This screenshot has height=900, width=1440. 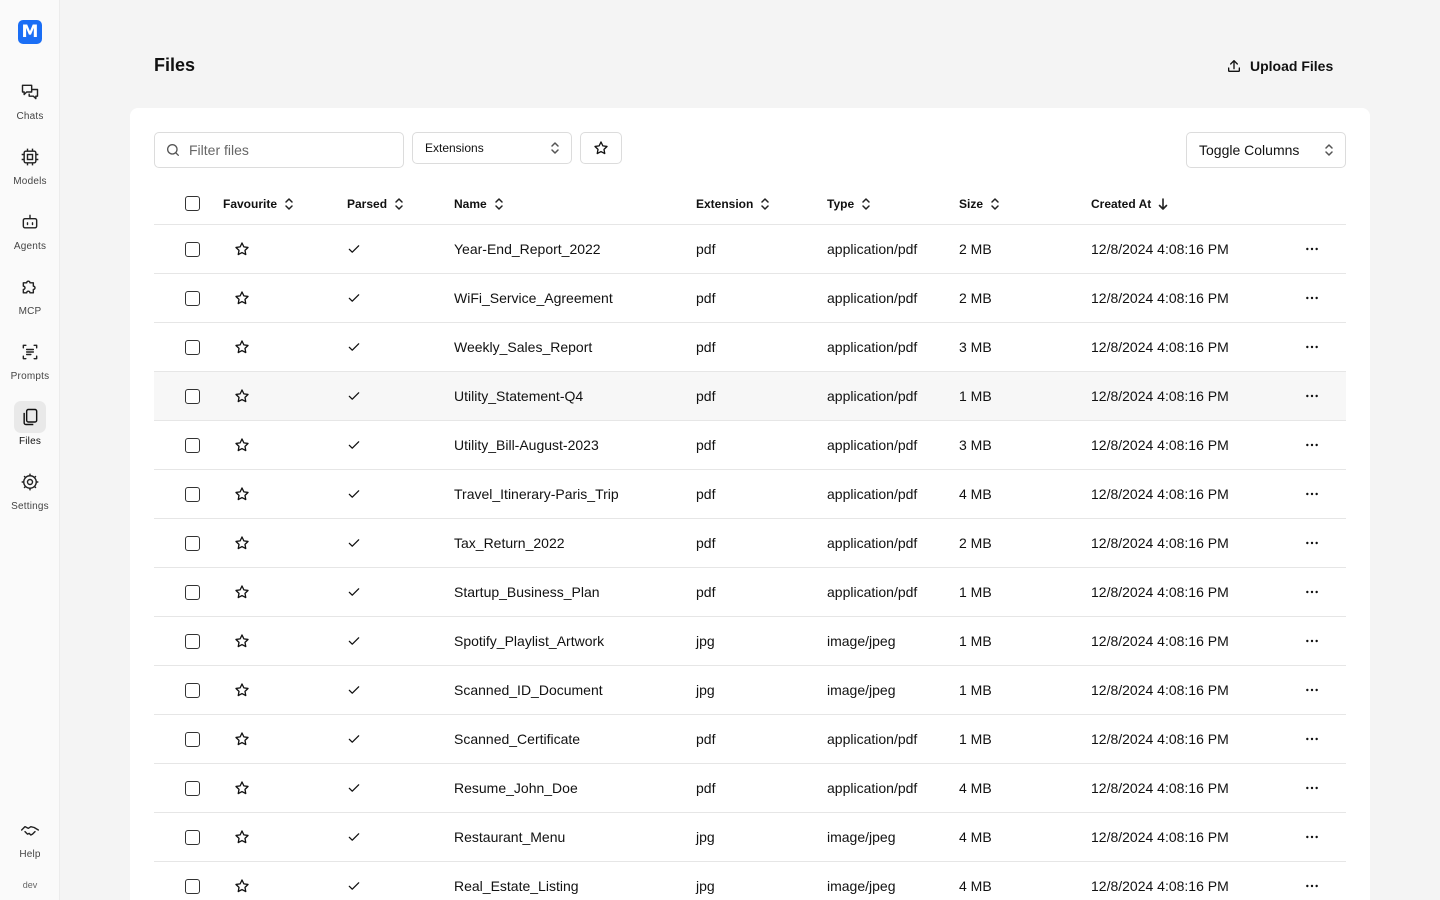 I want to click on extensions-select: Extensions, so click(x=492, y=148).